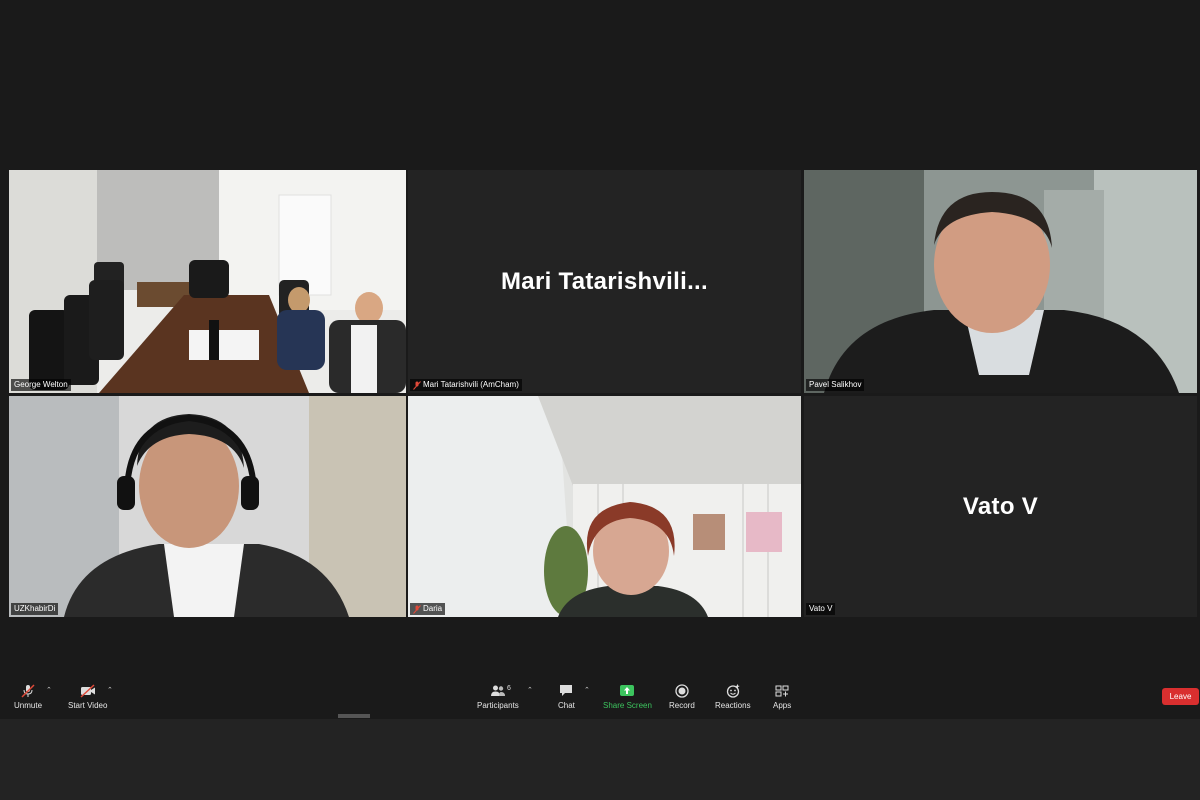 The image size is (1200, 800). I want to click on unmute-button: Unmute, so click(28, 697).